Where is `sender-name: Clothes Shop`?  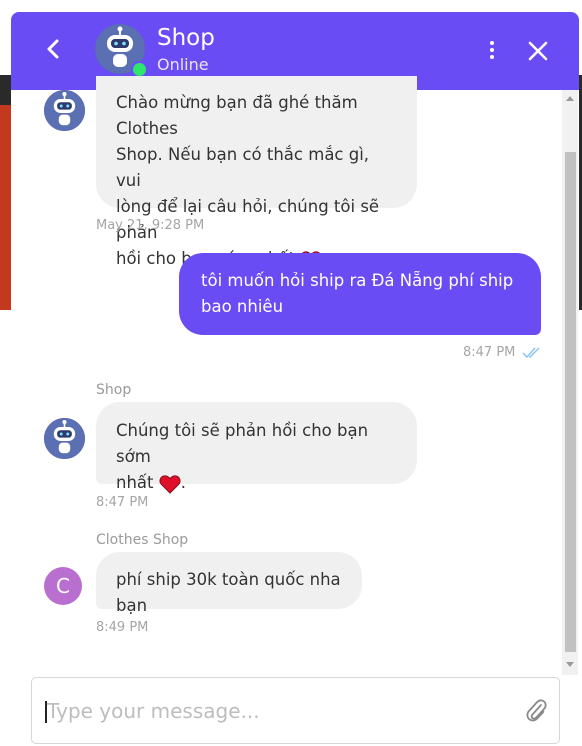
sender-name: Clothes Shop is located at coordinates (142, 540).